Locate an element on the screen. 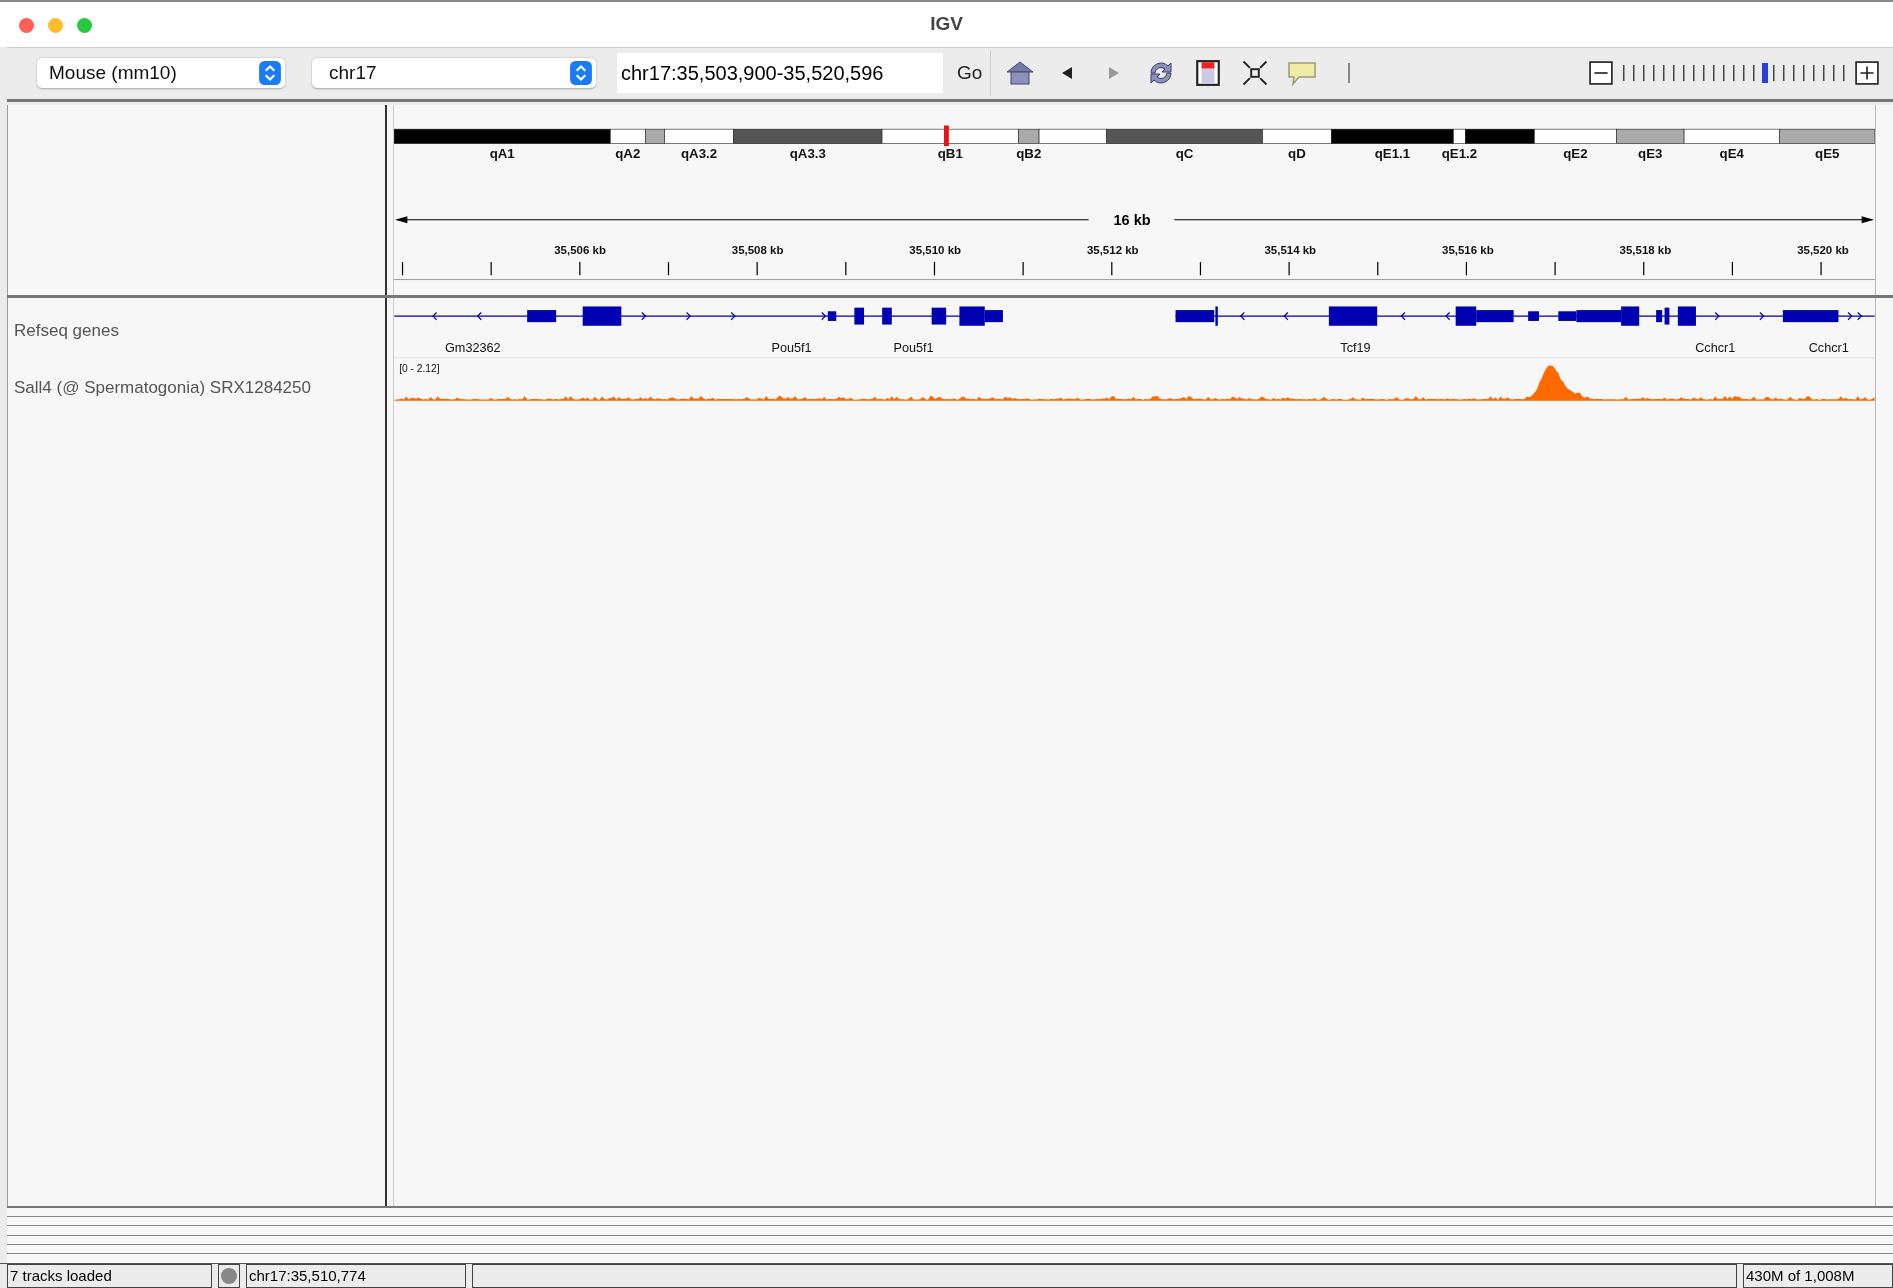  tick-label: 35,518 kb is located at coordinates (1645, 249).